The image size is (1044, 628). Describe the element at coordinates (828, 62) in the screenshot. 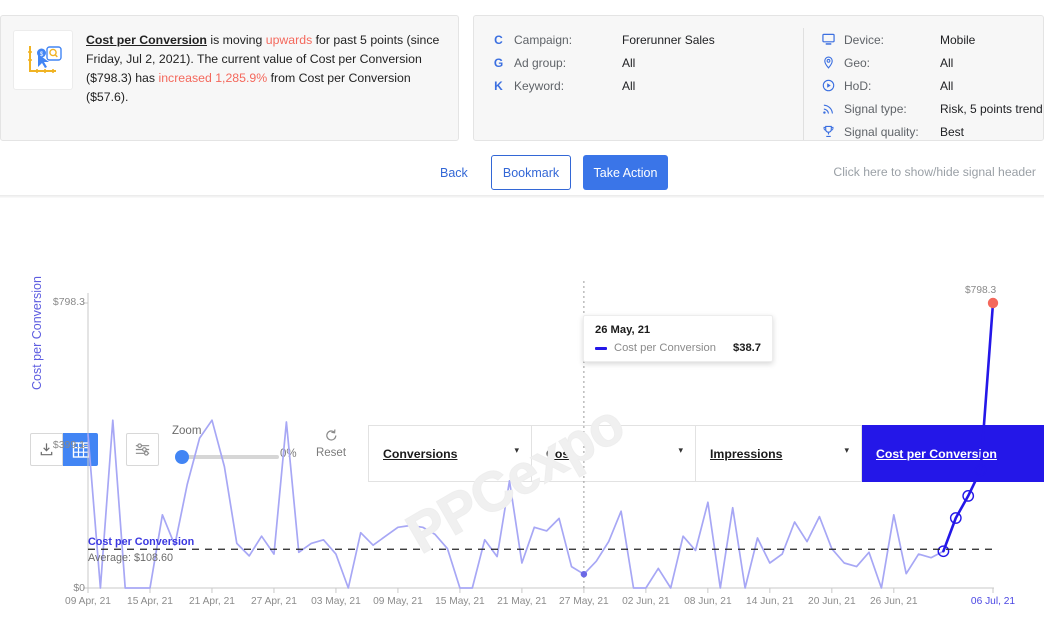

I see `geo-pin-icon` at that location.